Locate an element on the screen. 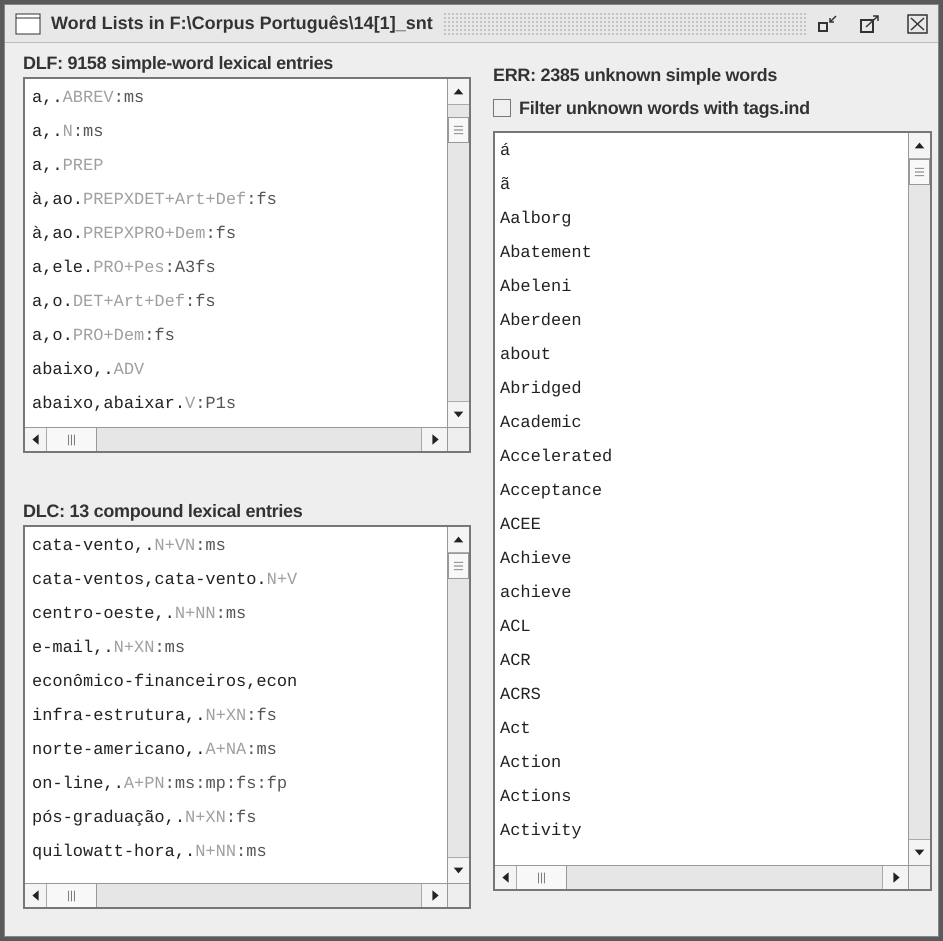  list-item: Acceptance is located at coordinates (701, 492).